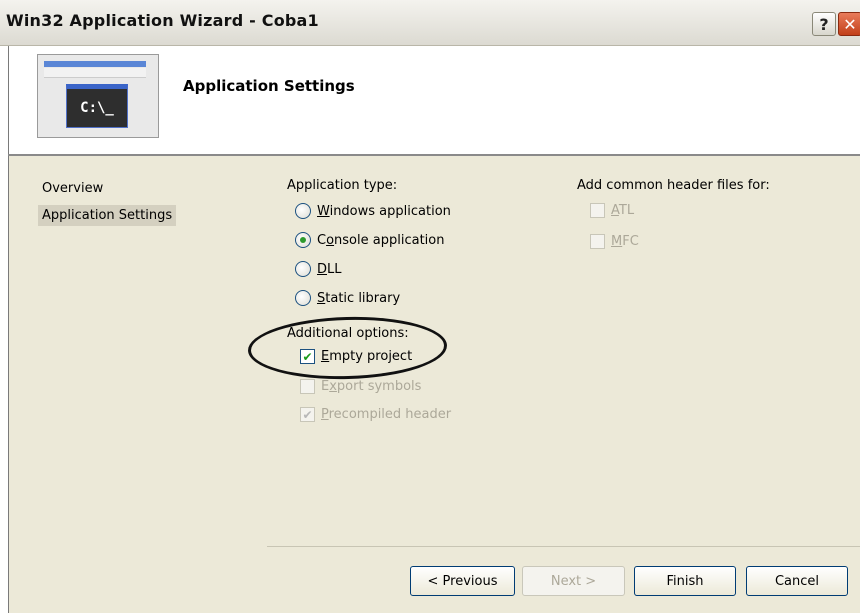 This screenshot has width=860, height=613. Describe the element at coordinates (95, 73) in the screenshot. I see `window-menu-graphic` at that location.